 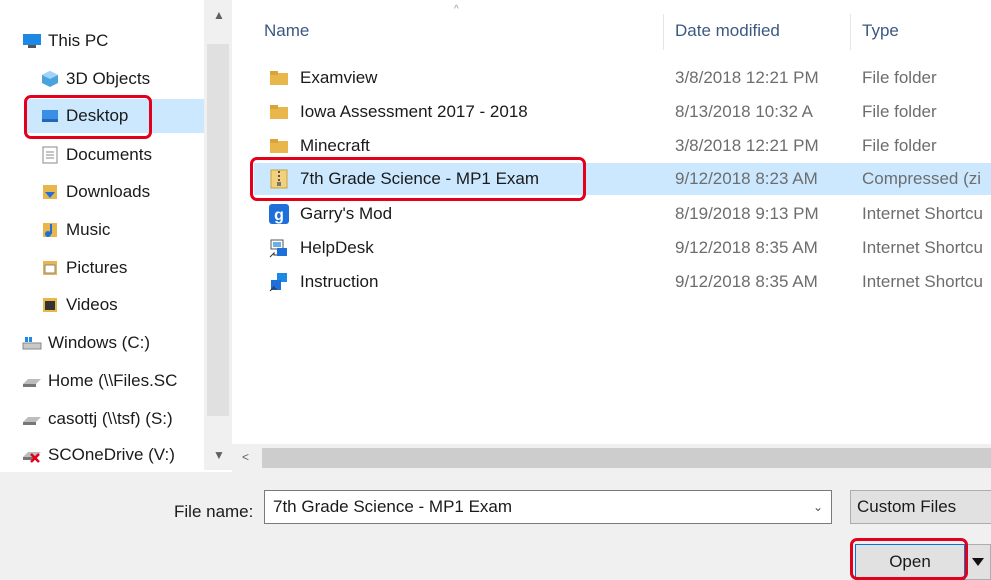 I want to click on file-name: 7th Grade Science - MP1 Exam, so click(x=420, y=178).